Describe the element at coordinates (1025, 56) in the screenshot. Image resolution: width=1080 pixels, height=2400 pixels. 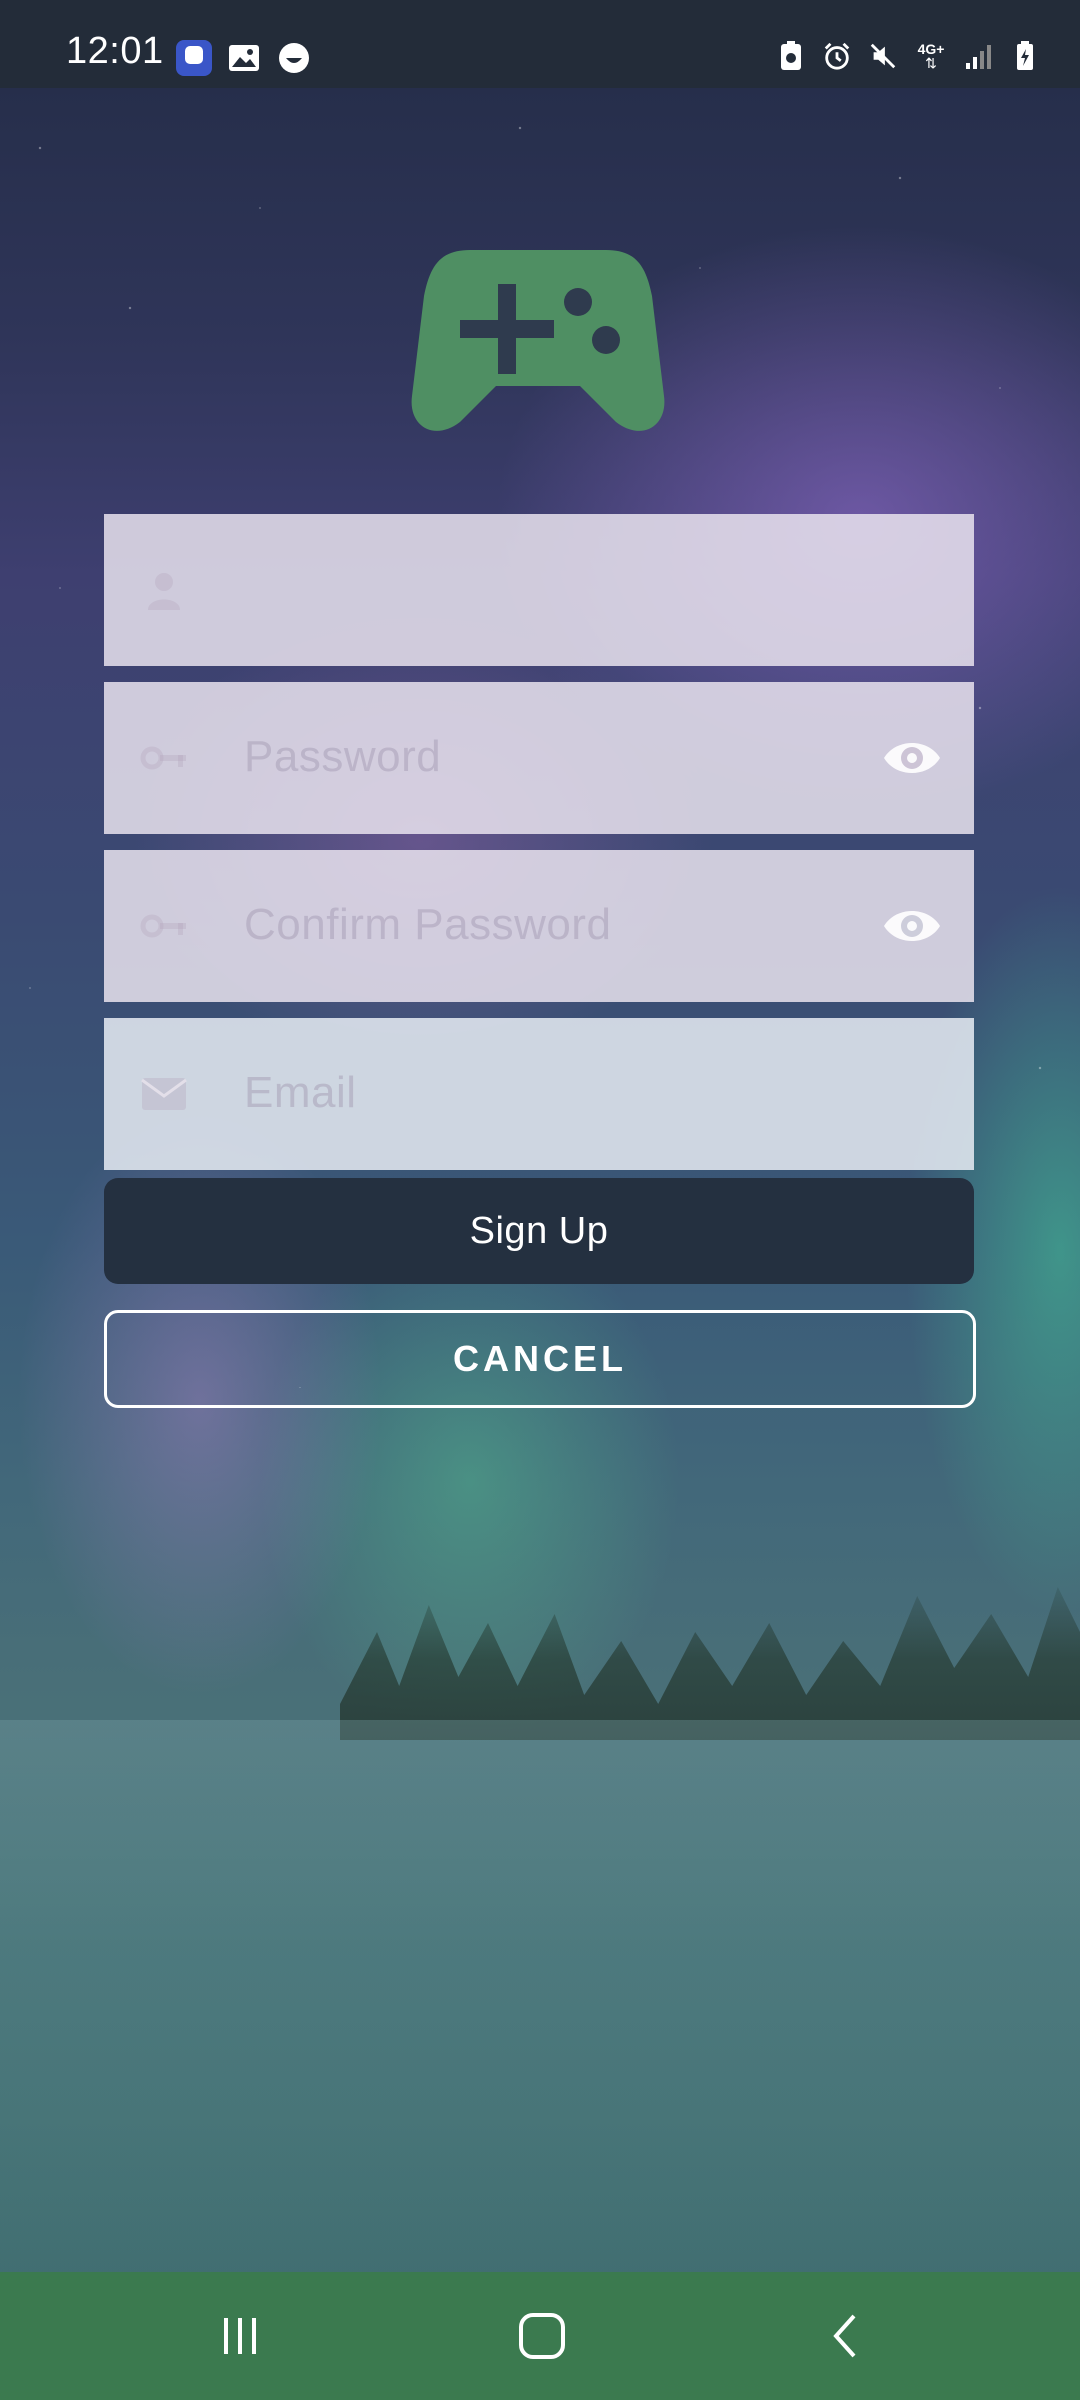
I see `battery-charging-icon` at that location.